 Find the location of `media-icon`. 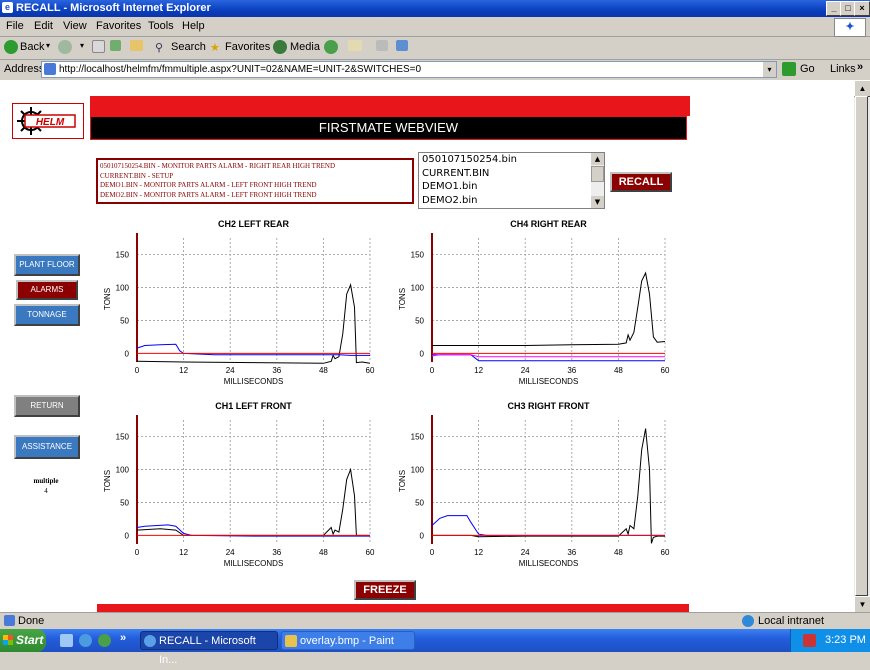

media-icon is located at coordinates (280, 47).